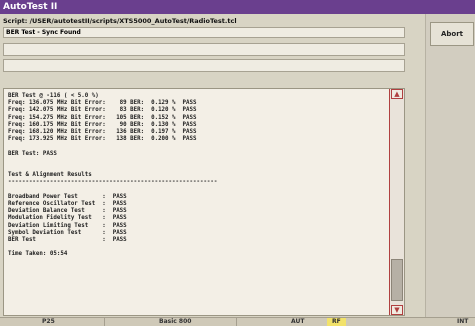  I want to click on result-line: Deviation Balance Test : PASS, so click(67, 211).